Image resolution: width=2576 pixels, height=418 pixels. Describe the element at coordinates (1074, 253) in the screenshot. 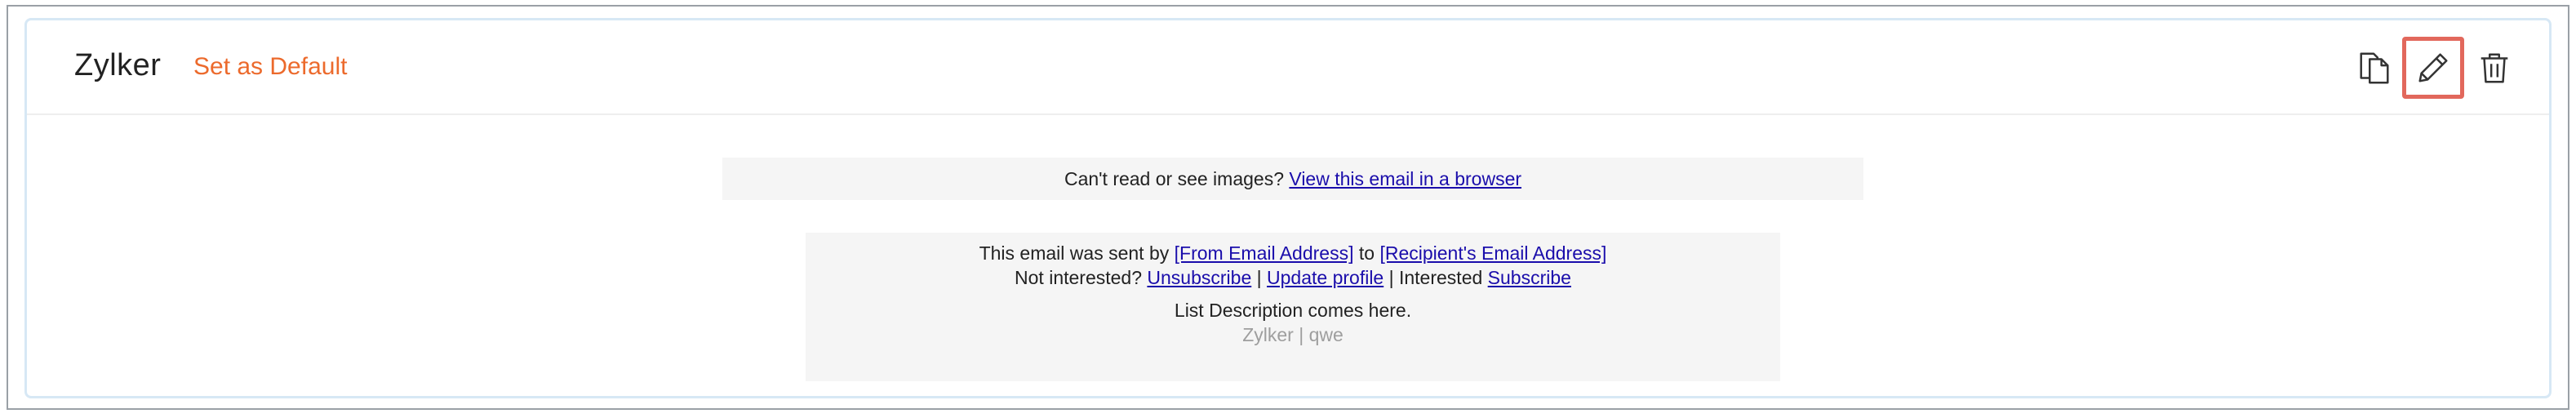

I see `sent-by-text: This email was sent by` at that location.